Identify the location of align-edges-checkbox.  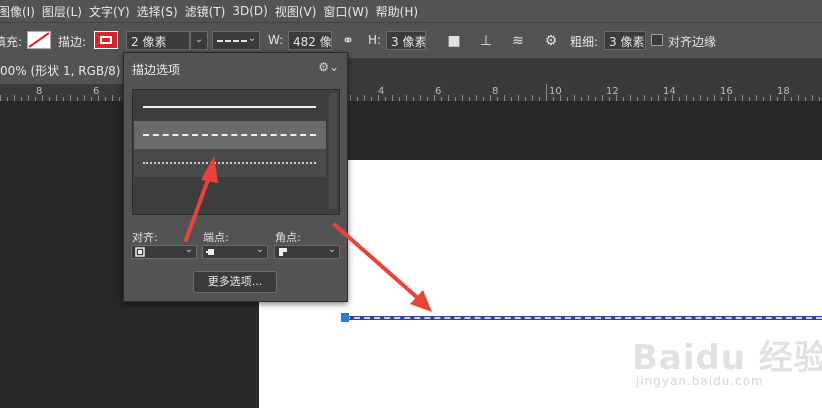
(657, 40).